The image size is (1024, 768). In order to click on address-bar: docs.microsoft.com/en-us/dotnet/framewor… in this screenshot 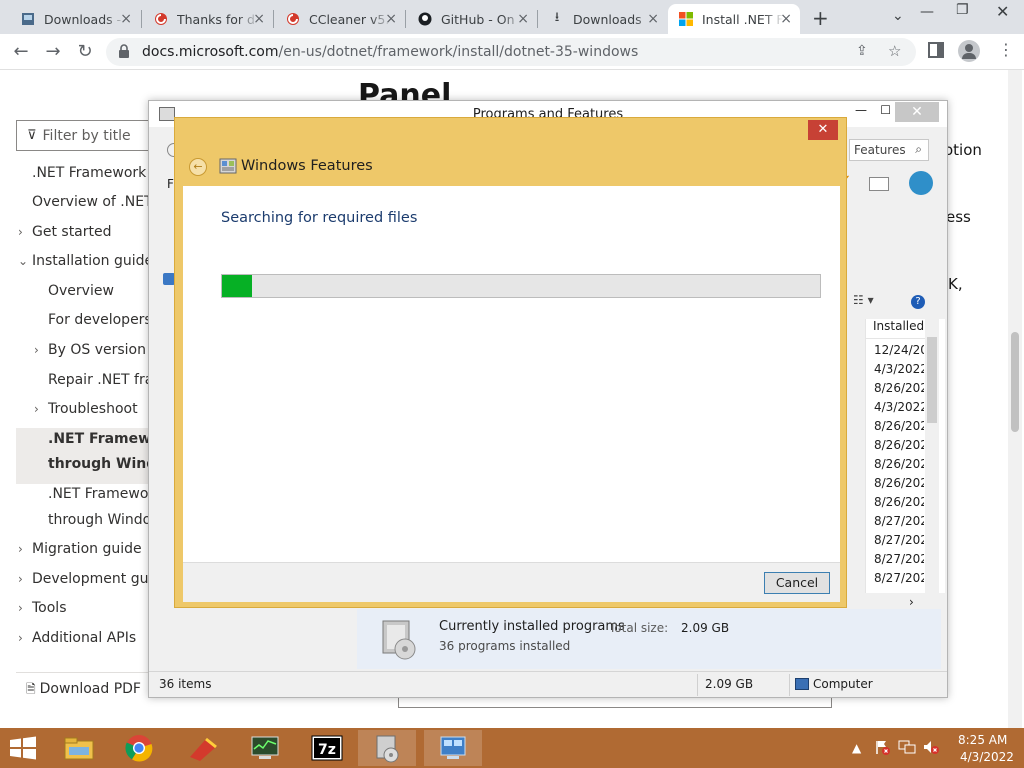, I will do `click(511, 52)`.